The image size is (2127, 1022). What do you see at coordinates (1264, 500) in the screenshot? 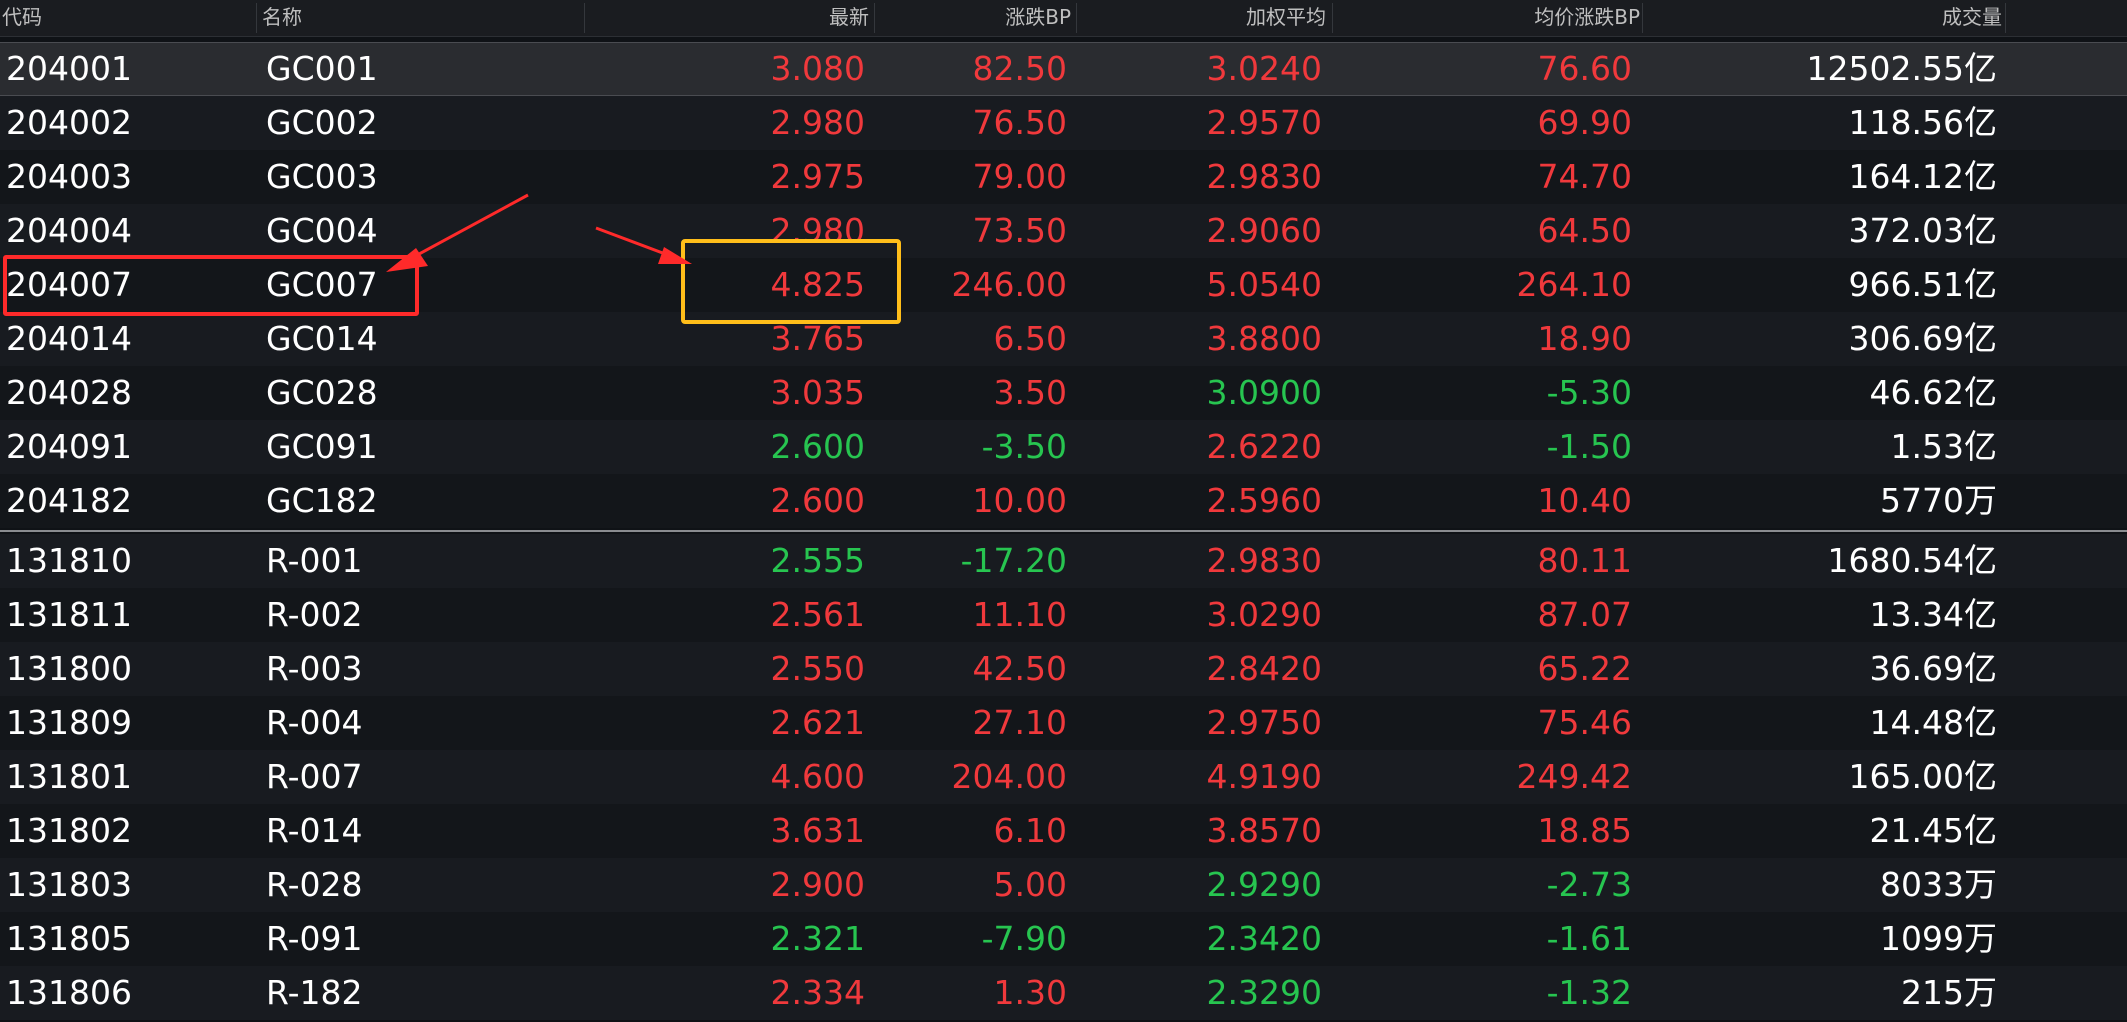
I see `weighted-avg-cell: 2.5960` at bounding box center [1264, 500].